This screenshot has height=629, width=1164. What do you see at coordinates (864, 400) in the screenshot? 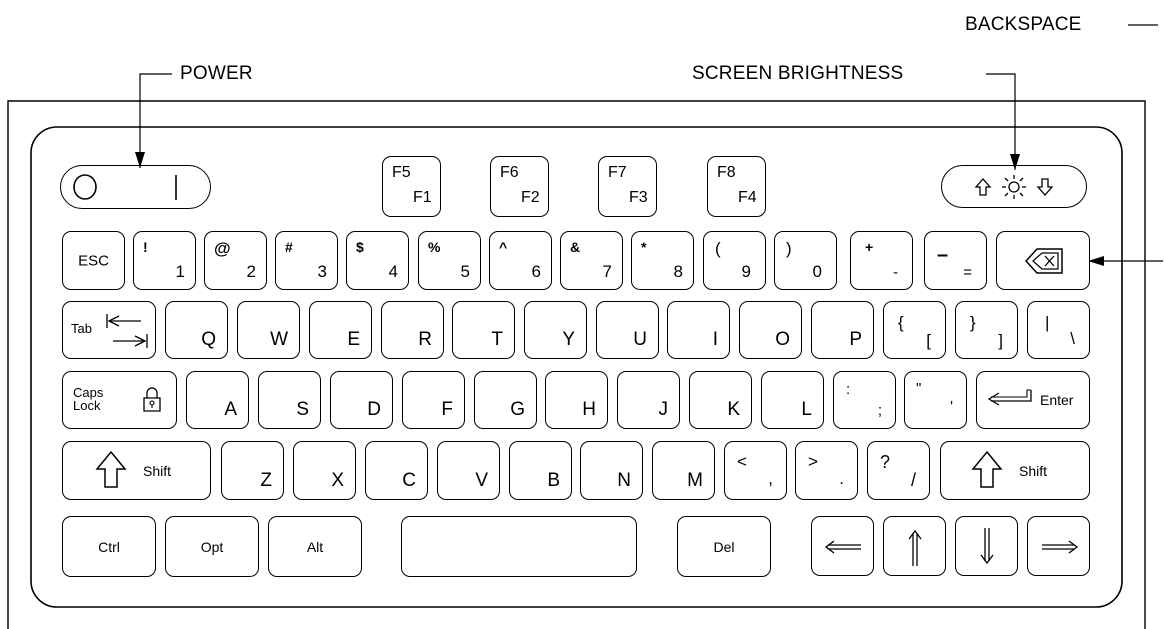
I see `key-semicolon: : ;` at bounding box center [864, 400].